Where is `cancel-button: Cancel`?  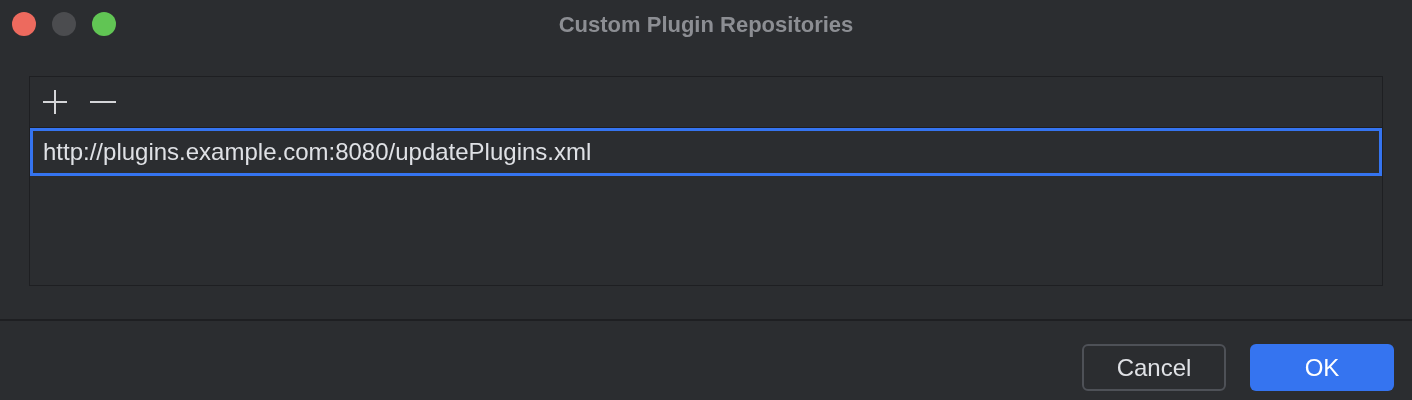
cancel-button: Cancel is located at coordinates (1154, 367).